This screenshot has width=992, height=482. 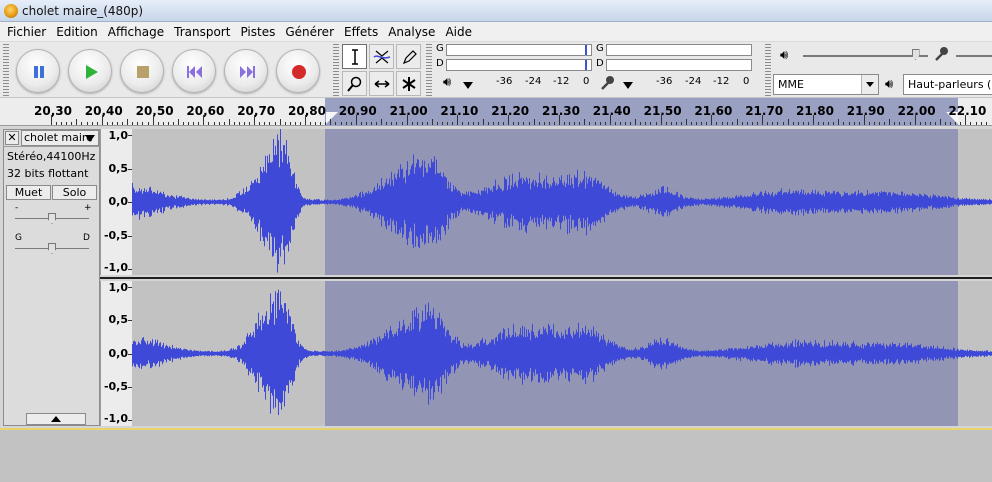 What do you see at coordinates (56, 419) in the screenshot?
I see `collapse-track-button` at bounding box center [56, 419].